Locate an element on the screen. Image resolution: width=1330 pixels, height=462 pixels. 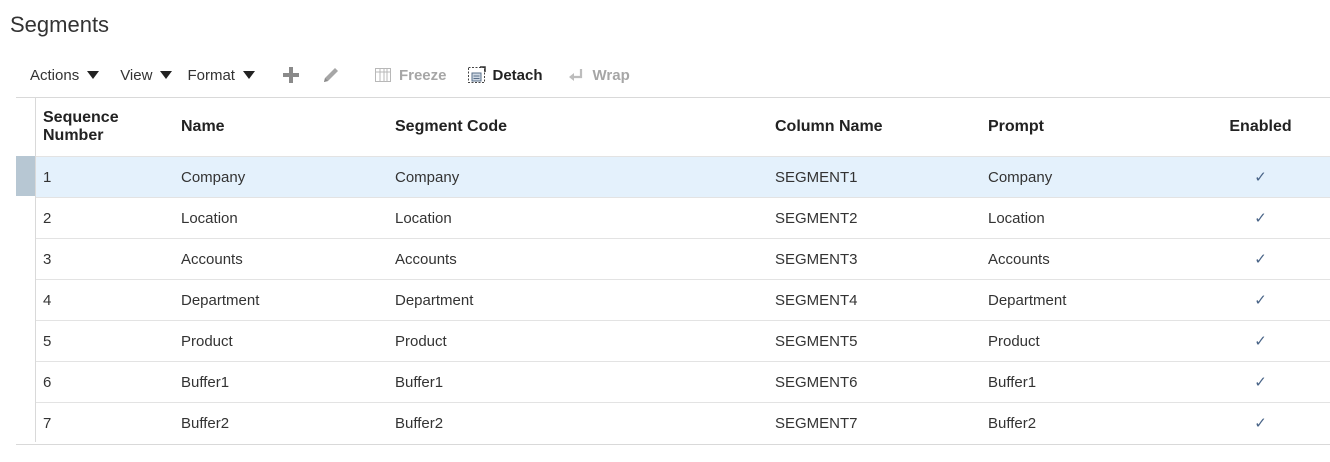
cell-sequence-number: 4 is located at coordinates (105, 300).